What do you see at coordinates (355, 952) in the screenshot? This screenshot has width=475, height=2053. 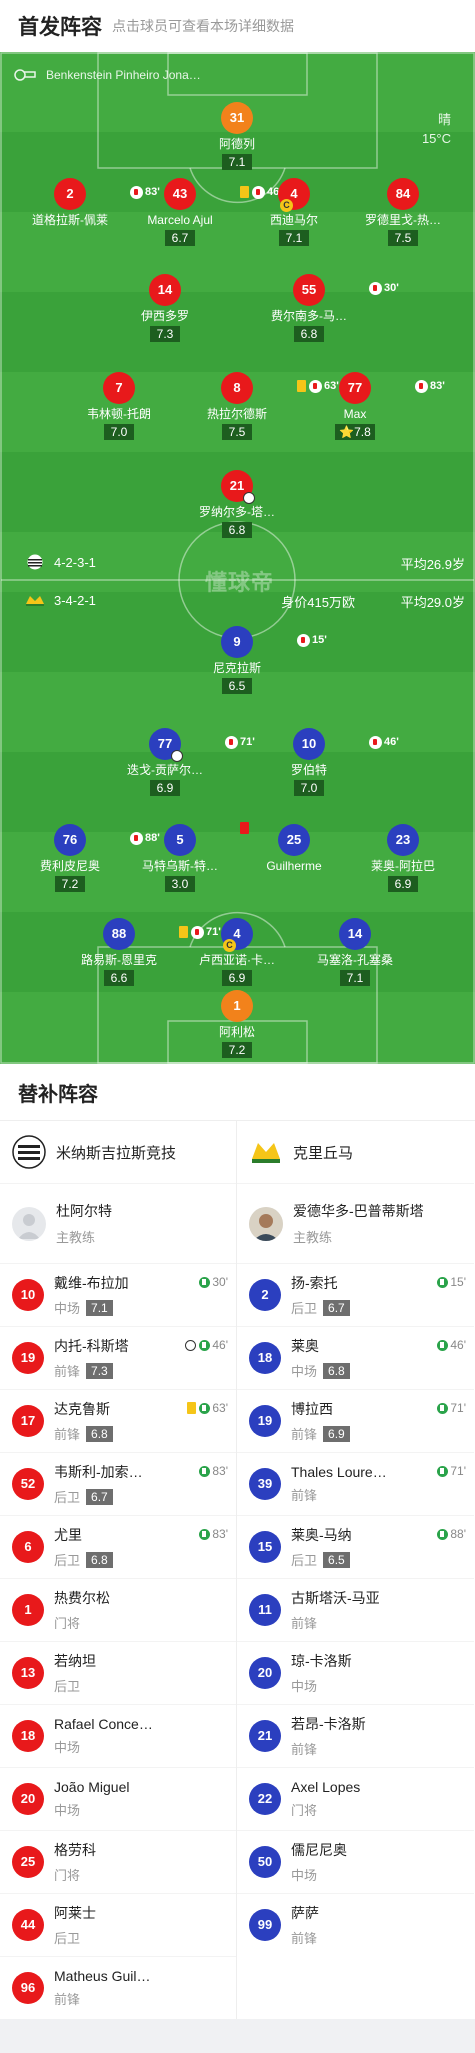 I see `away-player: 14 马塞洛-孔塞桑 7.1` at bounding box center [355, 952].